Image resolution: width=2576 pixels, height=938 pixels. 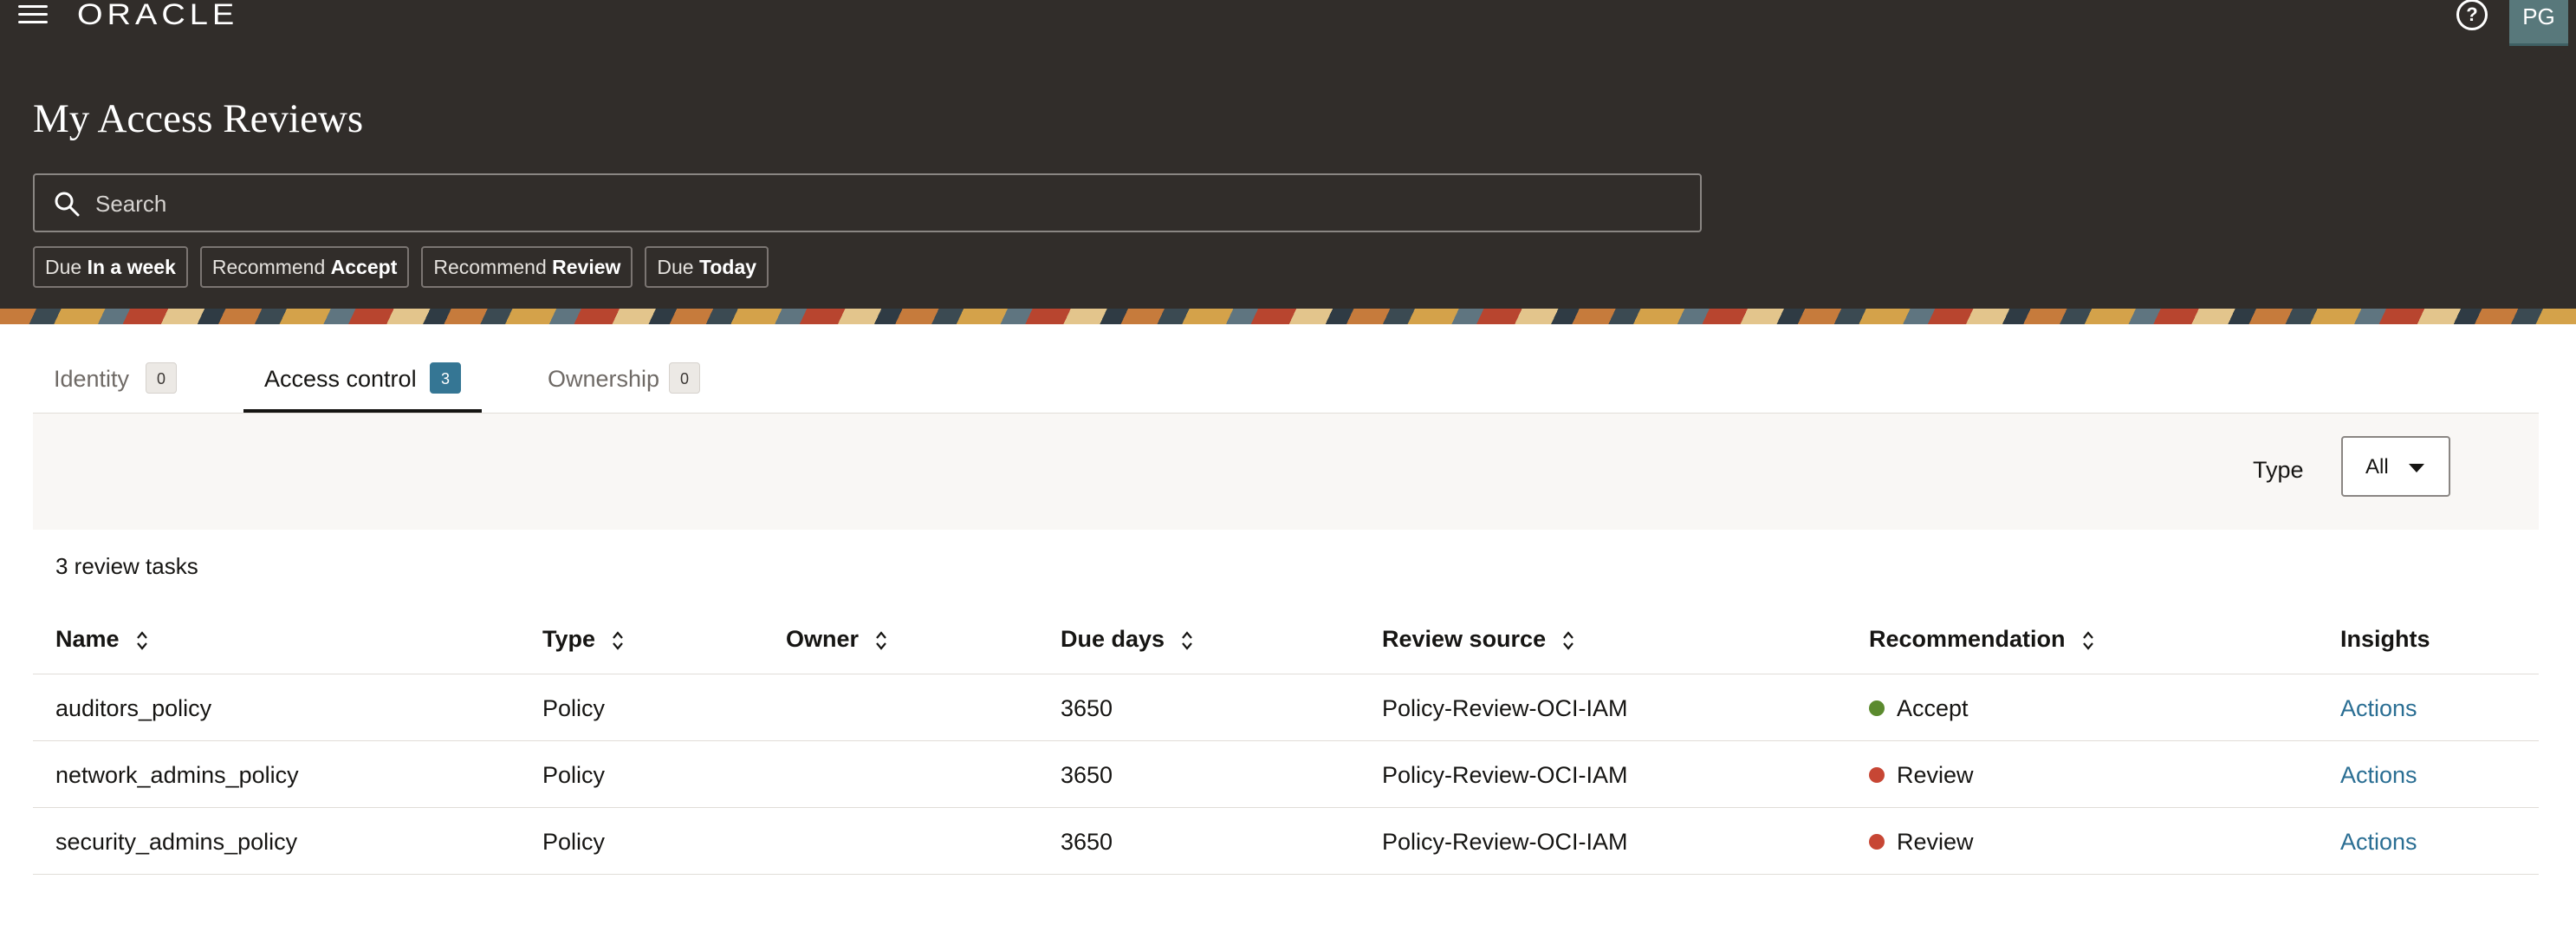 I want to click on tab-bar: Identity 0 Access control 3 Ownership 0, so click(x=1286, y=381).